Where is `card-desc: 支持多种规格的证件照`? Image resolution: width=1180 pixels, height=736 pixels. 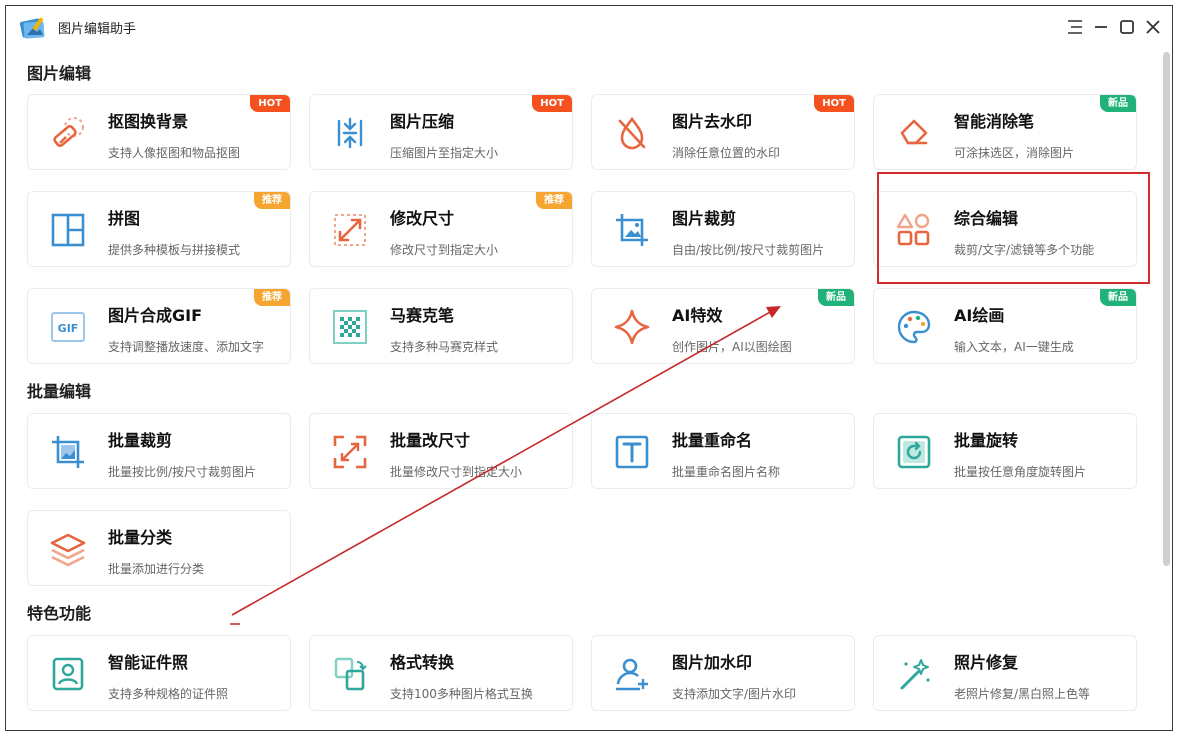 card-desc: 支持多种规格的证件照 is located at coordinates (168, 694).